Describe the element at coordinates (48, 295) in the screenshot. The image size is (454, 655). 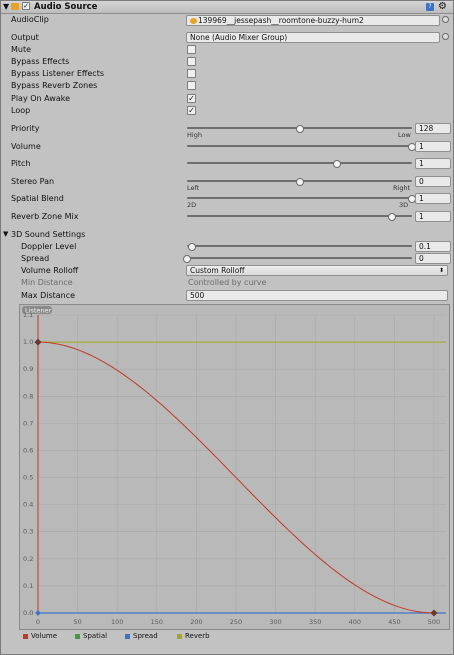
I see `max-distance-label: Max Distance` at that location.